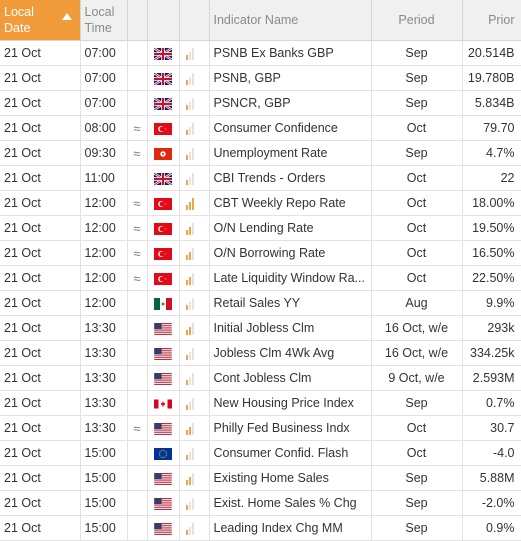 The height and width of the screenshot is (541, 521). I want to click on indicator-name: O/N Lending Rate, so click(290, 228).